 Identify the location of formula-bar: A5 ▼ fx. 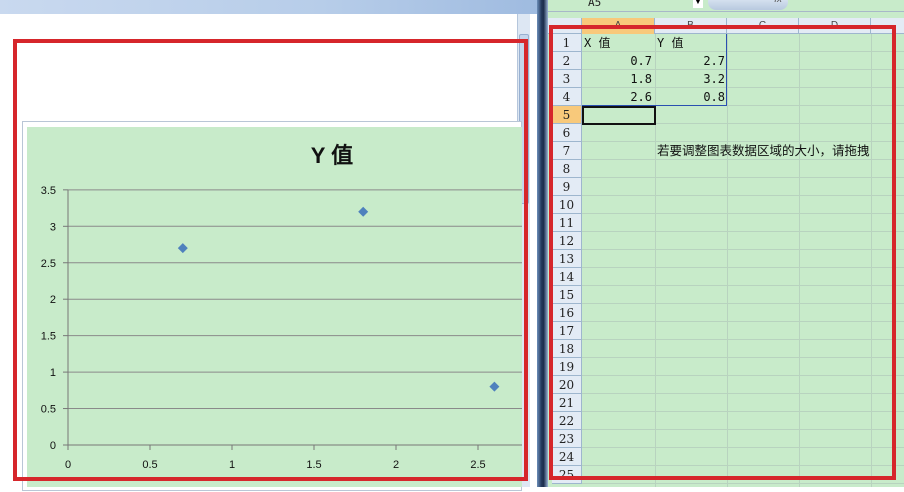
(726, 6).